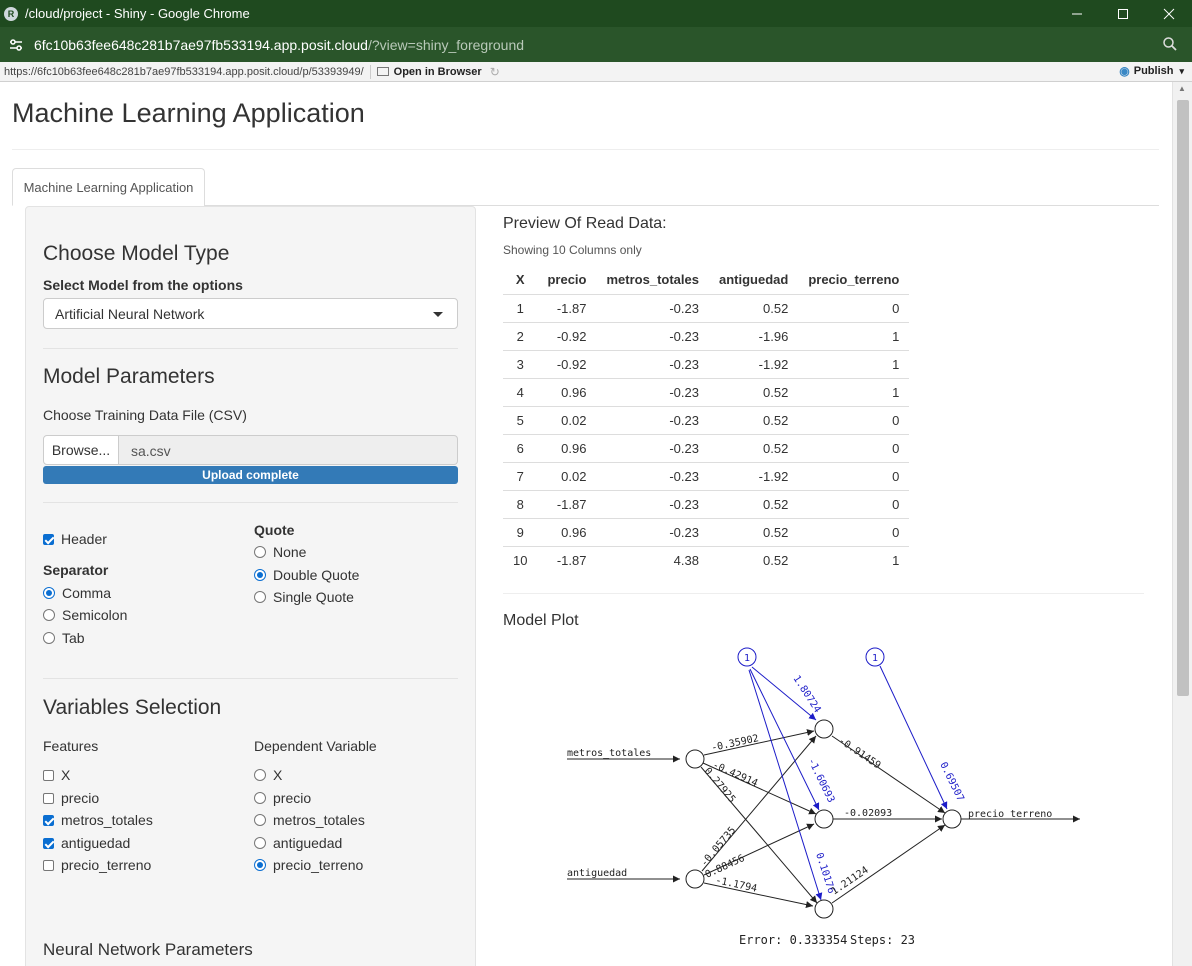  What do you see at coordinates (132, 707) in the screenshot?
I see `variables-heading: Variables Selection` at bounding box center [132, 707].